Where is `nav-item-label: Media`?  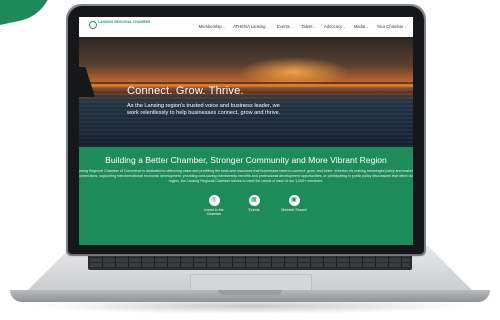
nav-item-label: Media is located at coordinates (359, 26).